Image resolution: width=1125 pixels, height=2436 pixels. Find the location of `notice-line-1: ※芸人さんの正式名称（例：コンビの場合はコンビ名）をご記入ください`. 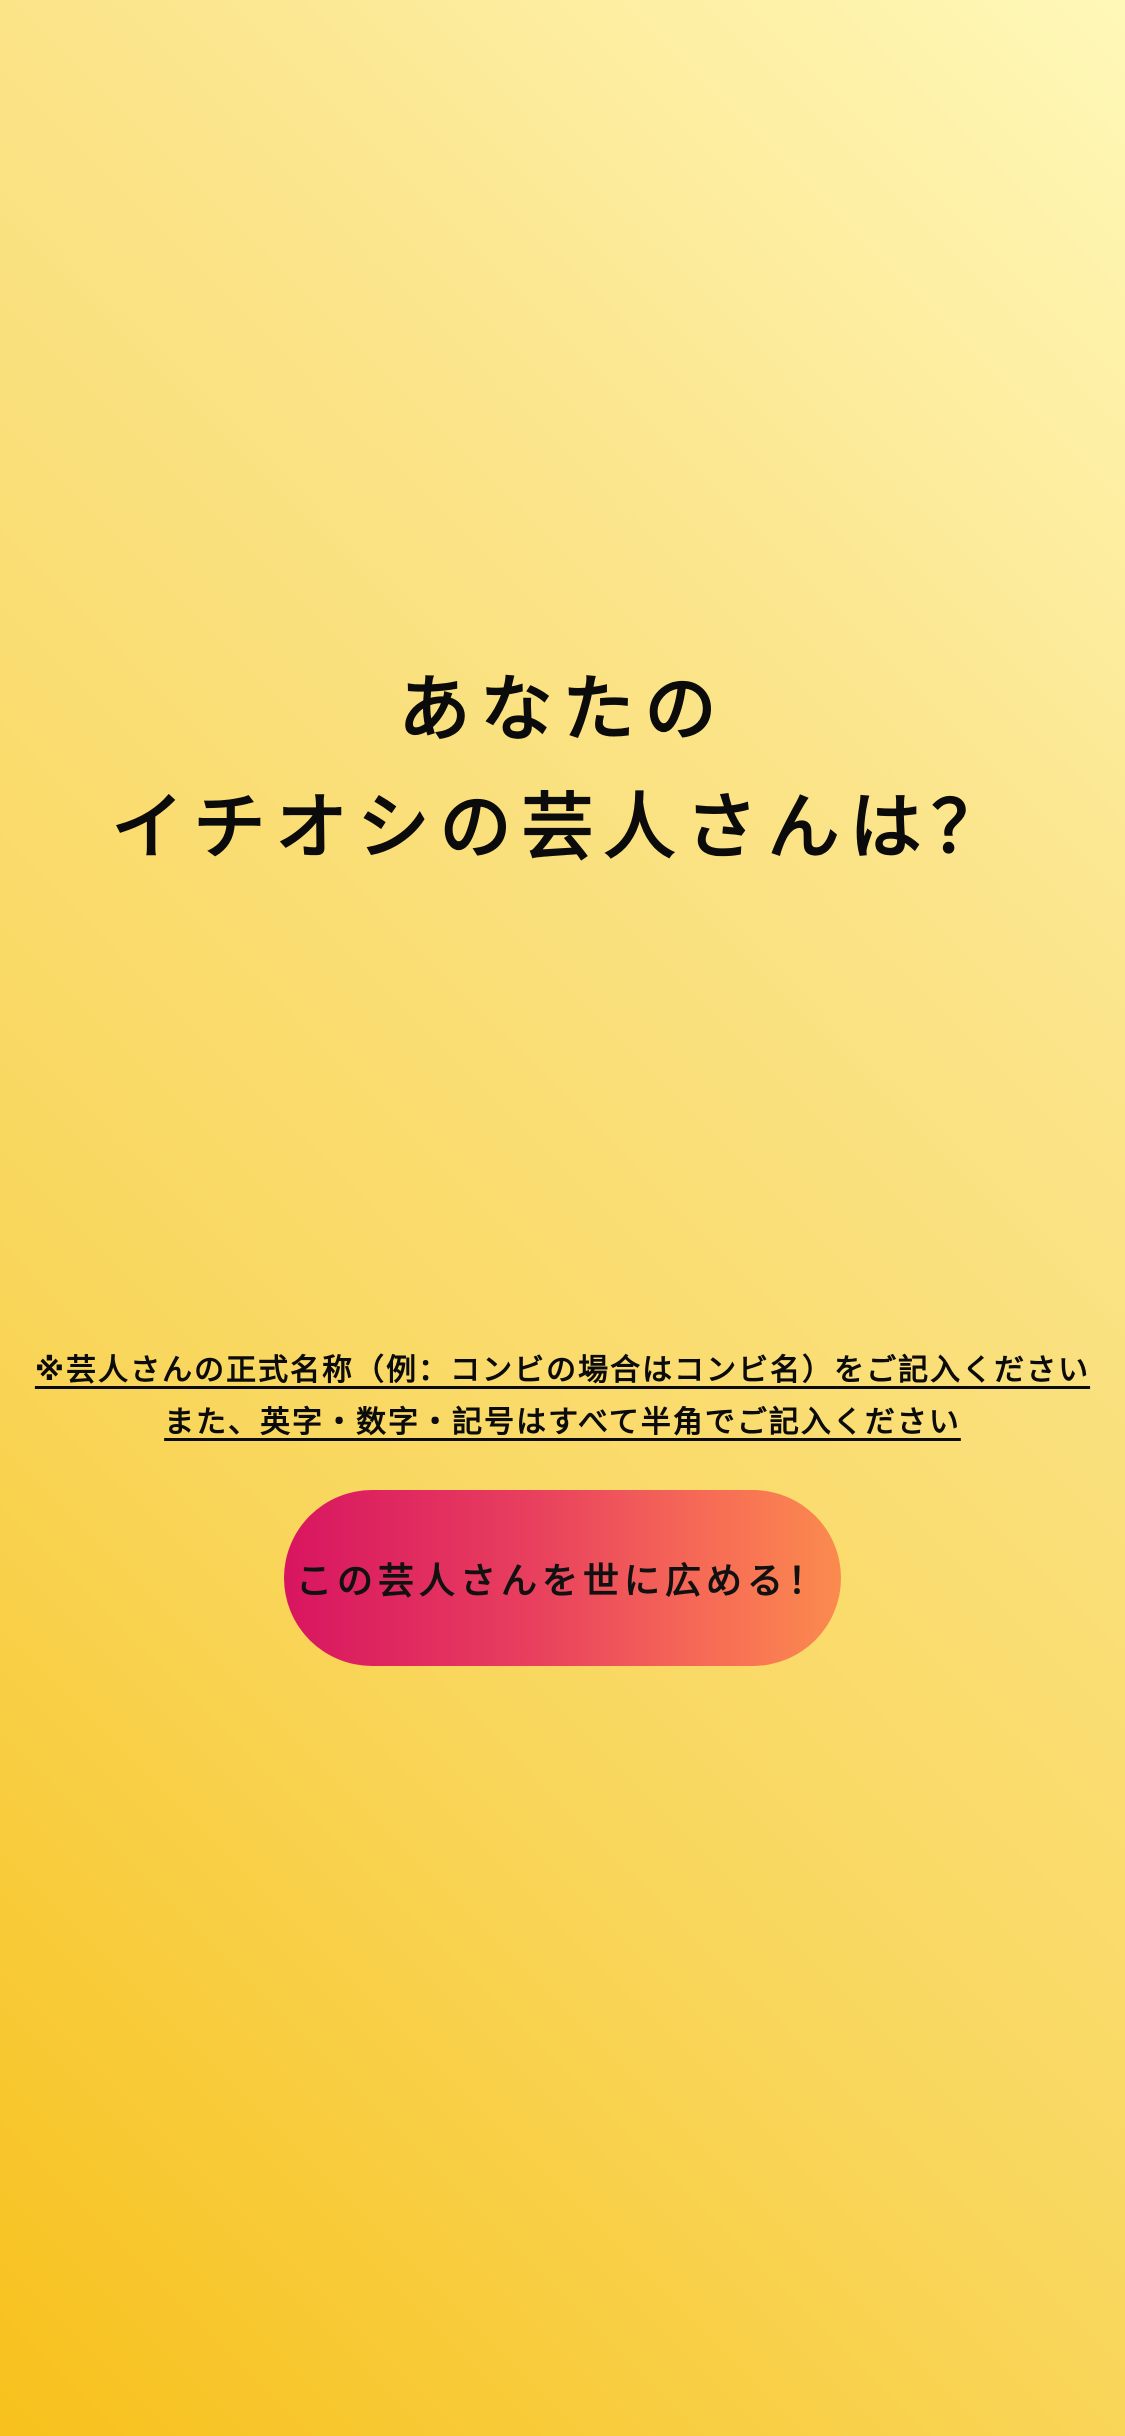

notice-line-1: ※芸人さんの正式名称（例：コンビの場合はコンビ名）をご記入ください is located at coordinates (562, 1370).